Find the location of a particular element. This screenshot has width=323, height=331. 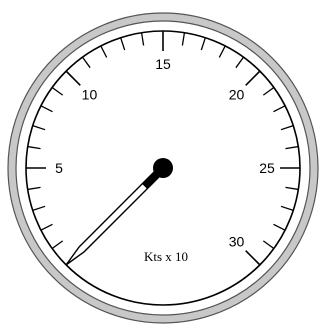

scale-label-5: 5 is located at coordinates (59, 168).